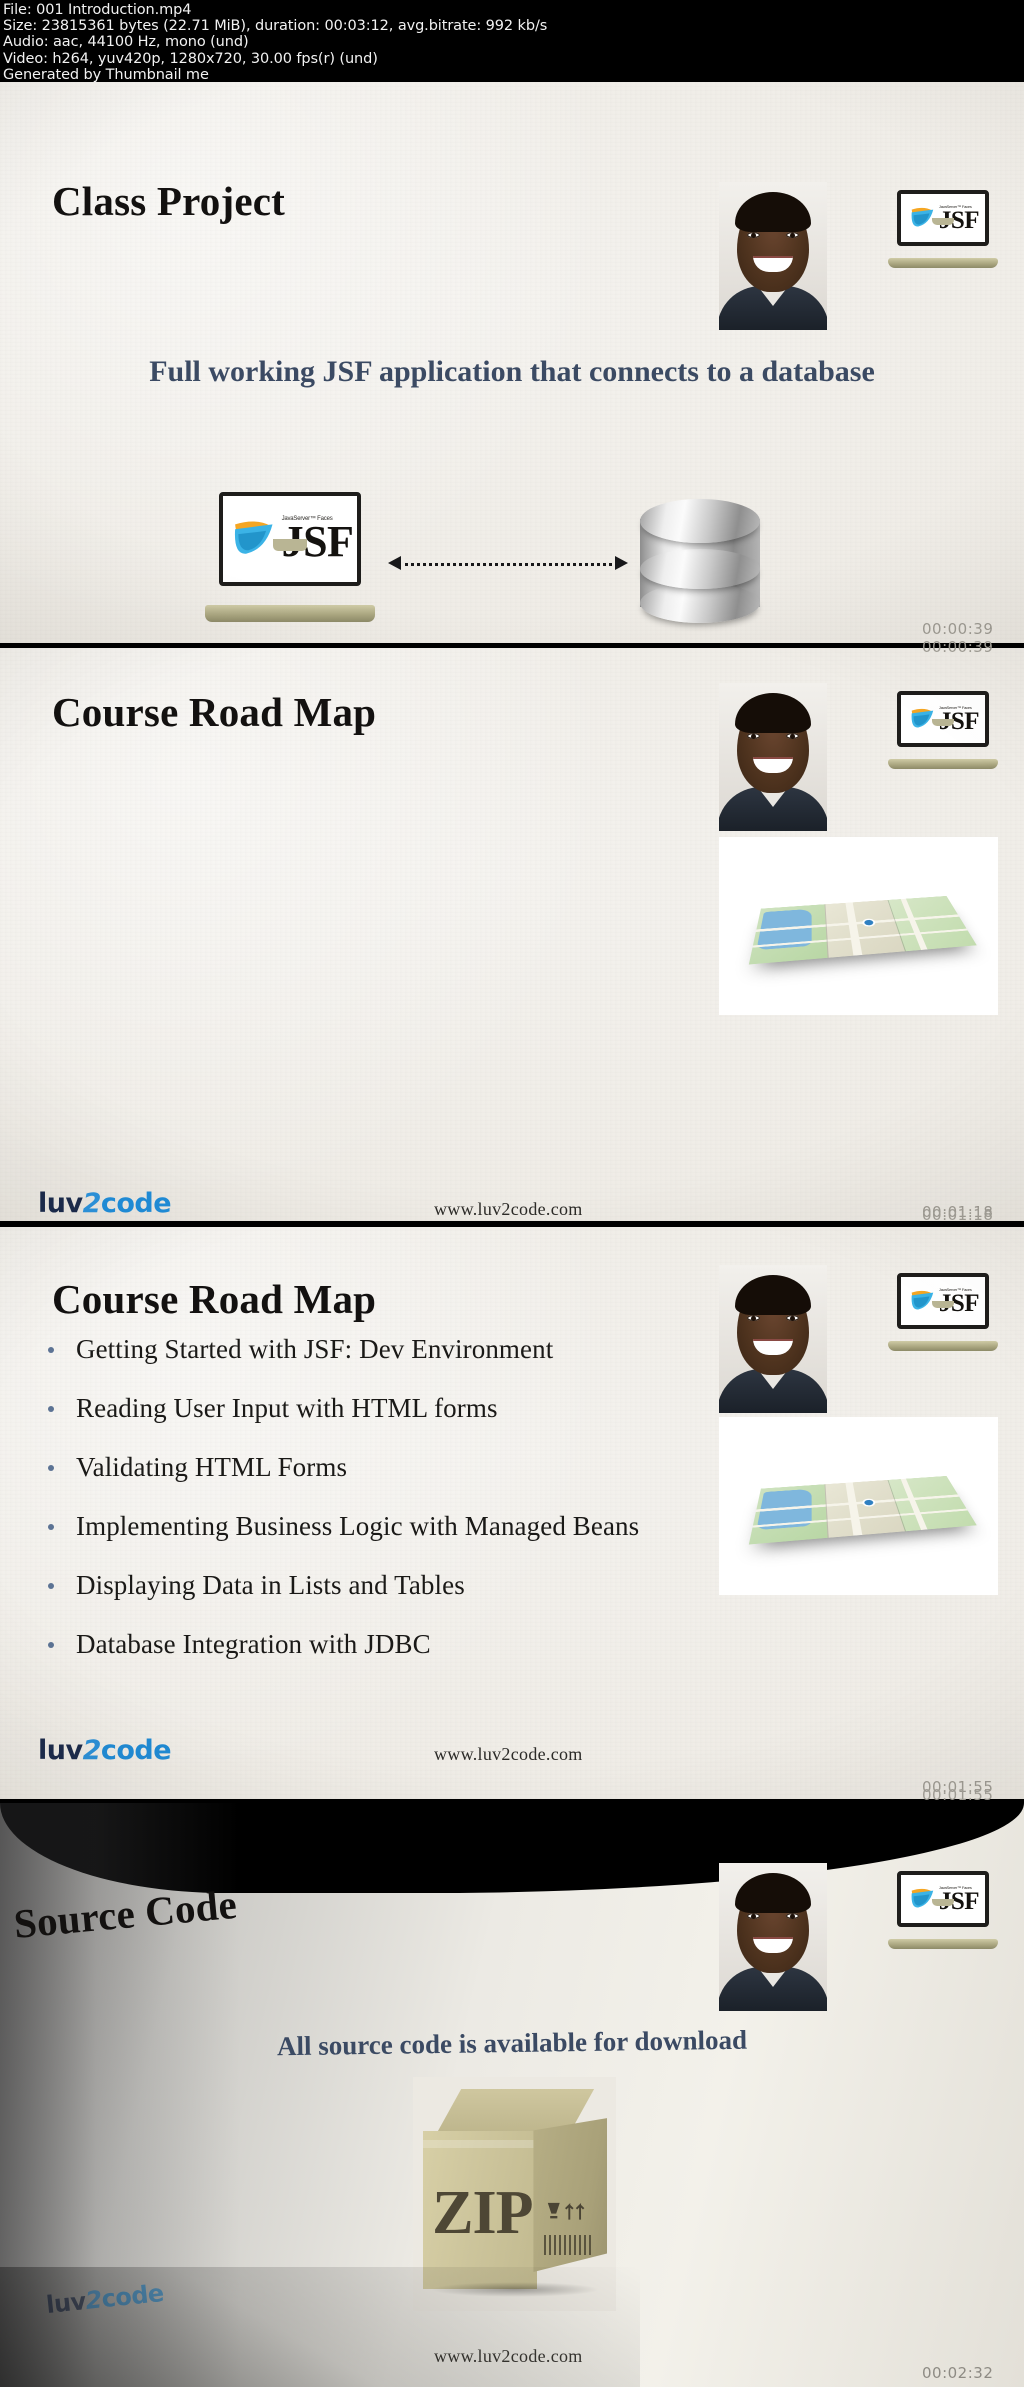 This screenshot has width=1024, height=2387. What do you see at coordinates (700, 561) in the screenshot?
I see `database-icon` at bounding box center [700, 561].